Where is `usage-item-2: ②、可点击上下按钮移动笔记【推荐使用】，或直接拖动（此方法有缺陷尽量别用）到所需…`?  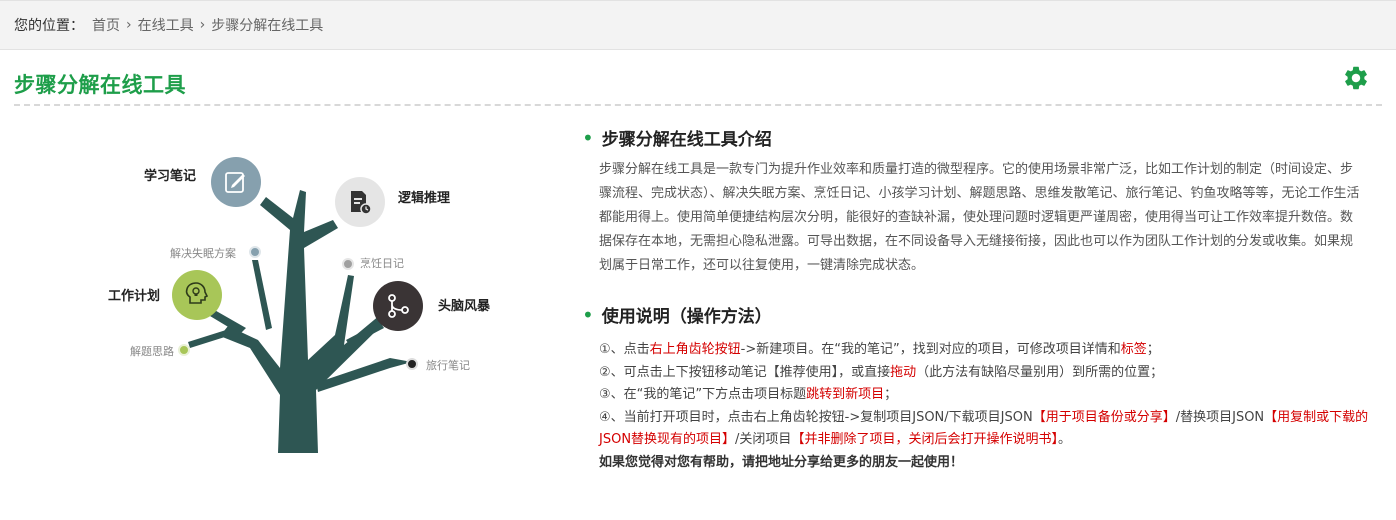
usage-item-2: ②、可点击上下按钮移动笔记【推荐使用】，或直接拖动（此方法有缺陷尽量别用）到所需… is located at coordinates (985, 373).